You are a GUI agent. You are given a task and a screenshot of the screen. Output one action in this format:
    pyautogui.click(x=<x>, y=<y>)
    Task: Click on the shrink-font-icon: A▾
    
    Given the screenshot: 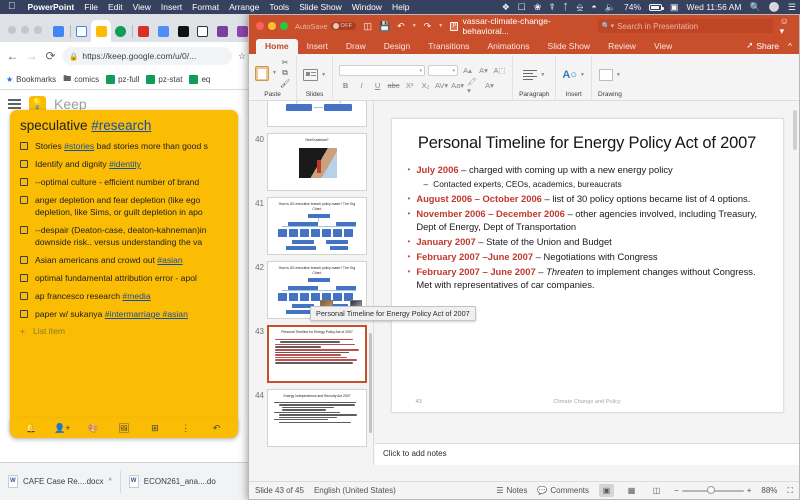 What is the action you would take?
    pyautogui.click(x=483, y=71)
    